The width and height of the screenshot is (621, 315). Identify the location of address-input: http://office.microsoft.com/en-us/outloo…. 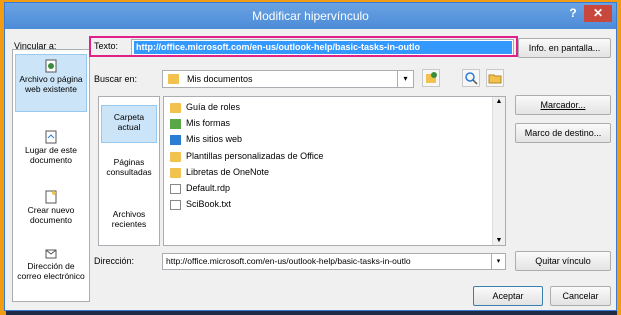
(334, 261).